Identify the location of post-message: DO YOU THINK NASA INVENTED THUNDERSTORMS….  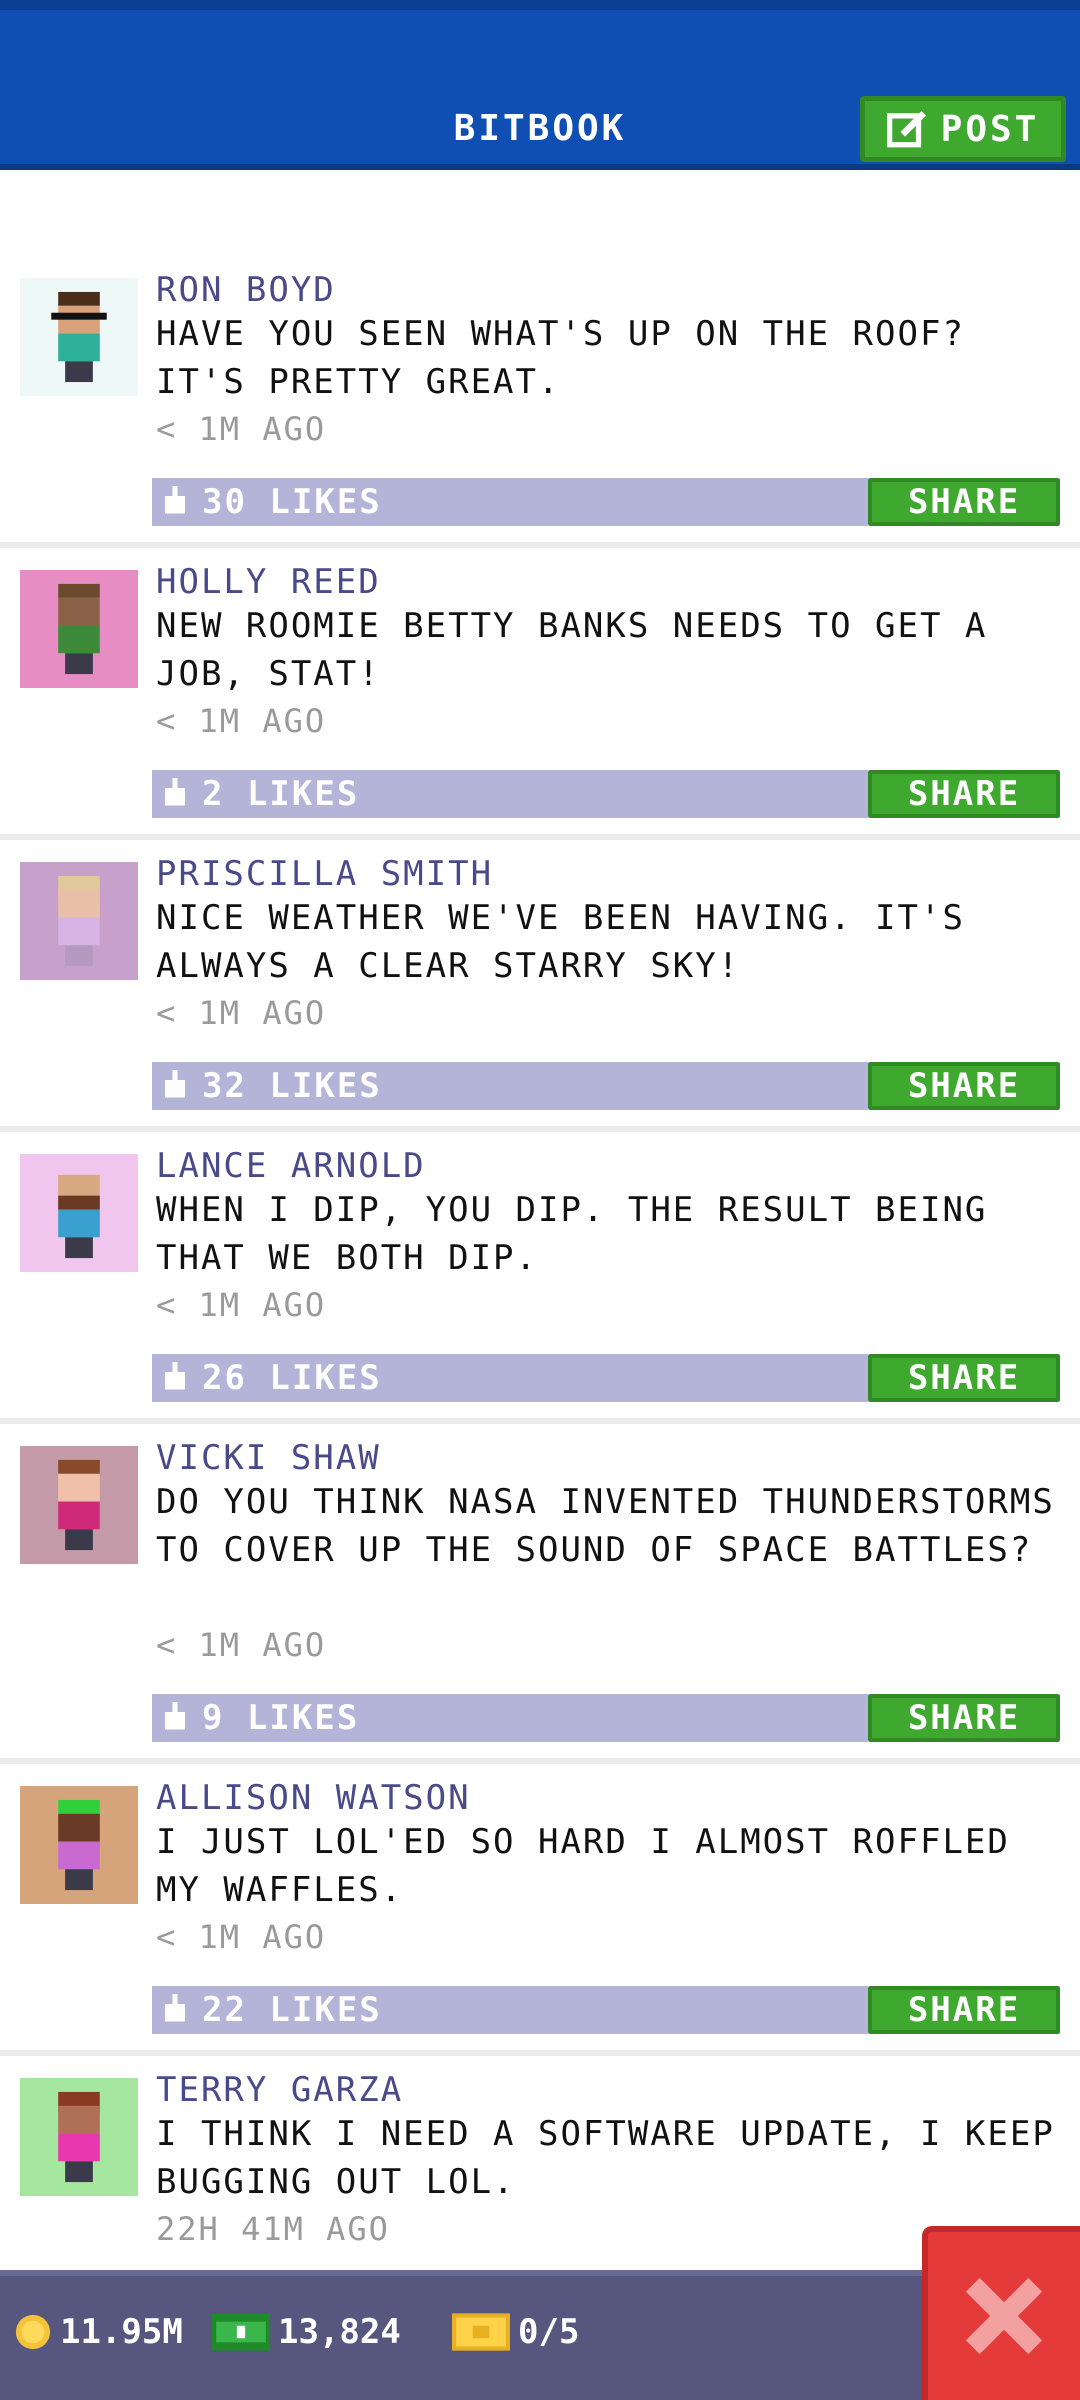
(605, 1526).